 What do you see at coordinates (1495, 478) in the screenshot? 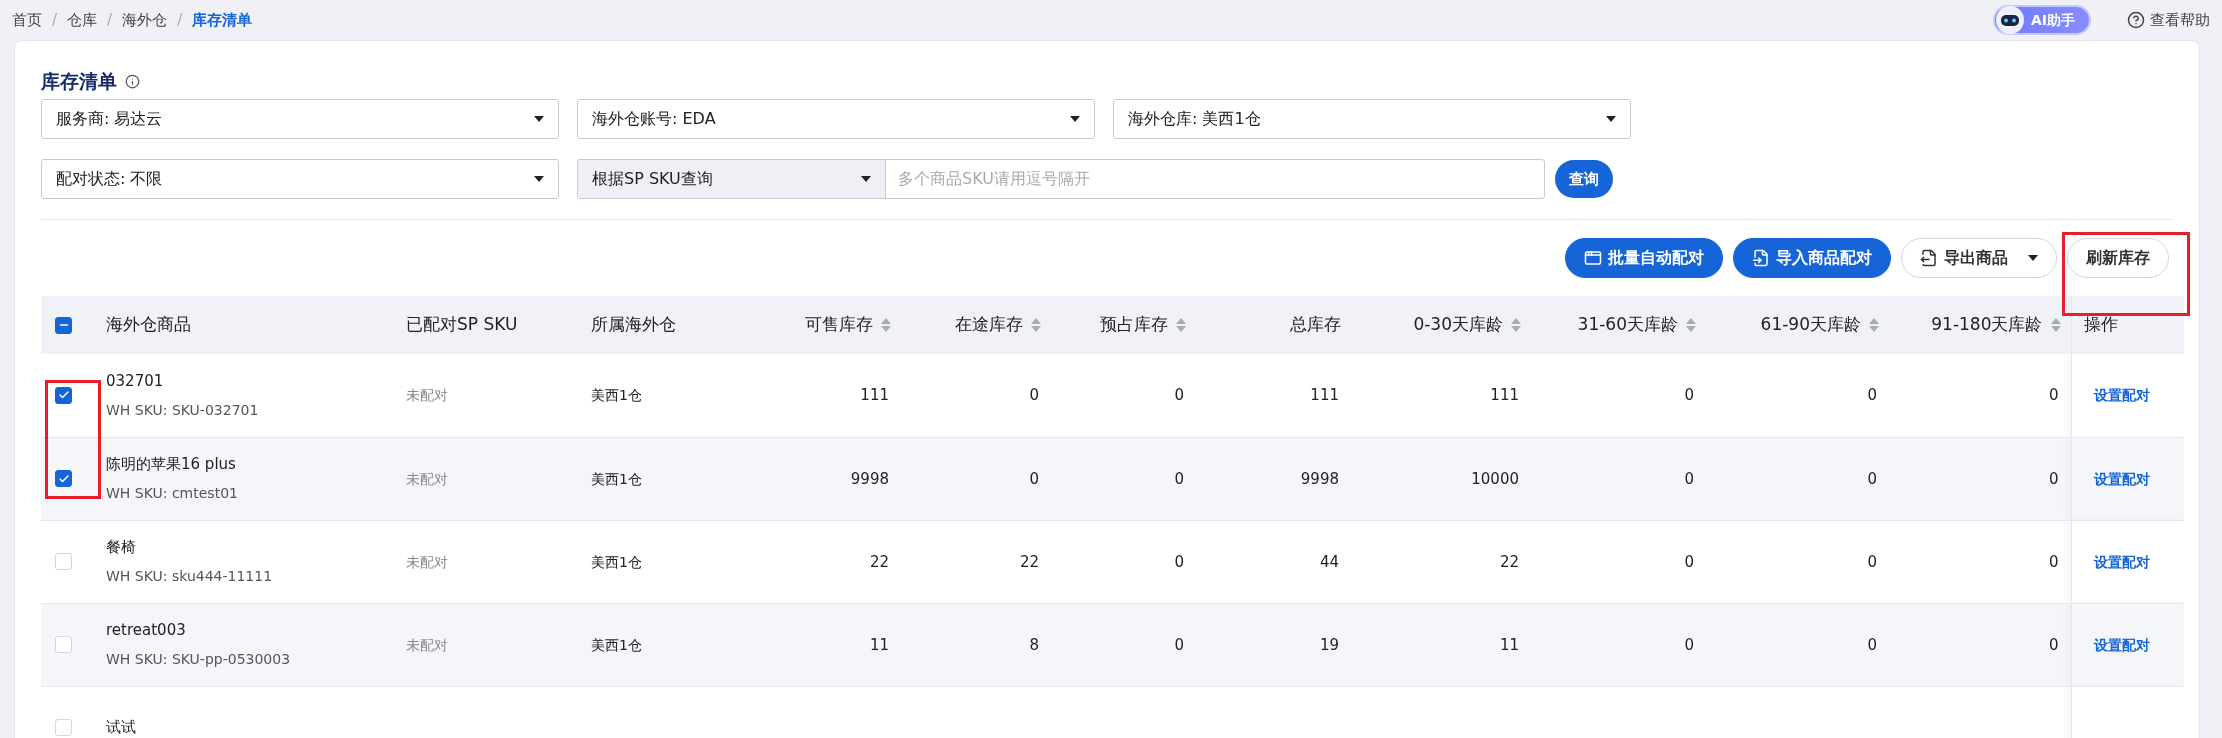
I see `stock-value: 10000` at bounding box center [1495, 478].